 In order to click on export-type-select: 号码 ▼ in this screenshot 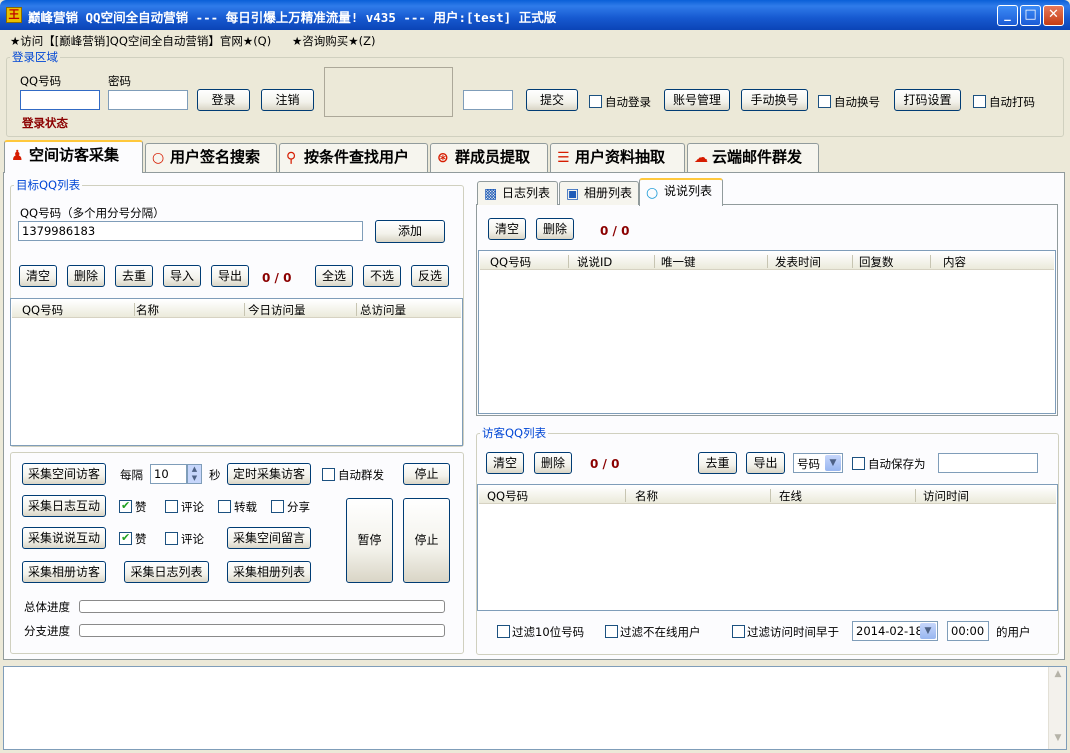, I will do `click(818, 463)`.